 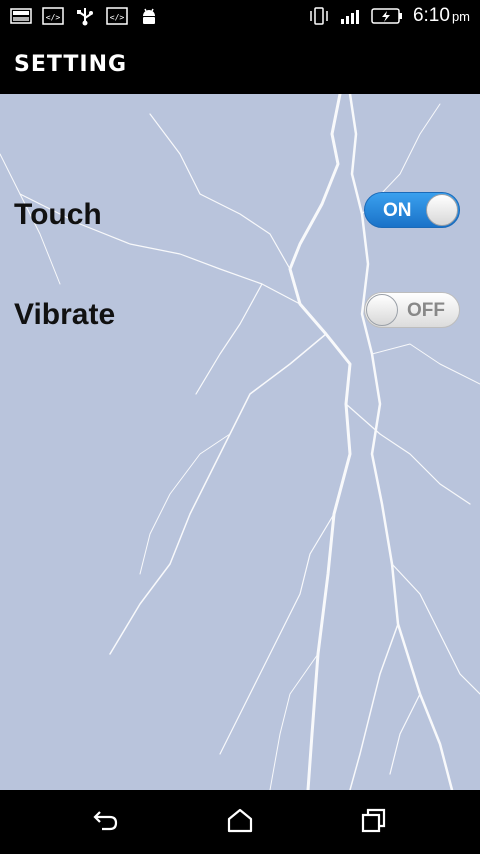 What do you see at coordinates (149, 16) in the screenshot?
I see `android-icon` at bounding box center [149, 16].